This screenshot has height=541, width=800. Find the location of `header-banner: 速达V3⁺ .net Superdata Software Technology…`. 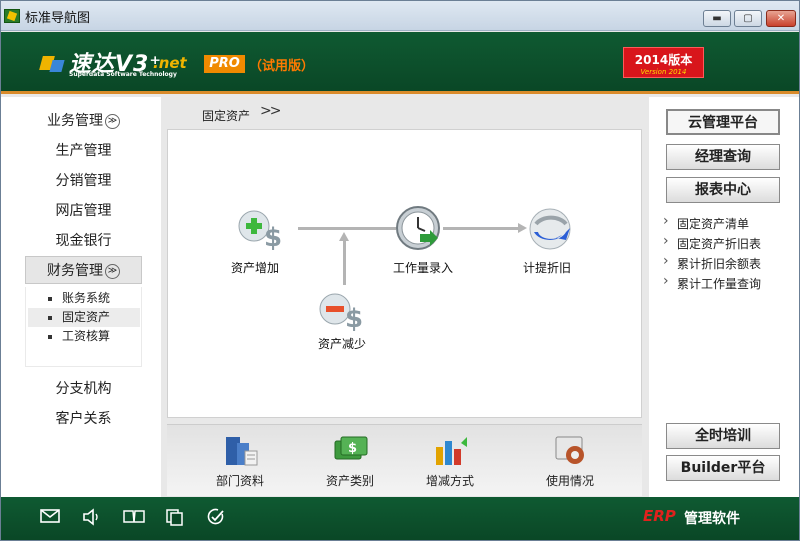

header-banner: 速达V3⁺ .net Superdata Software Technology… is located at coordinates (400, 63).